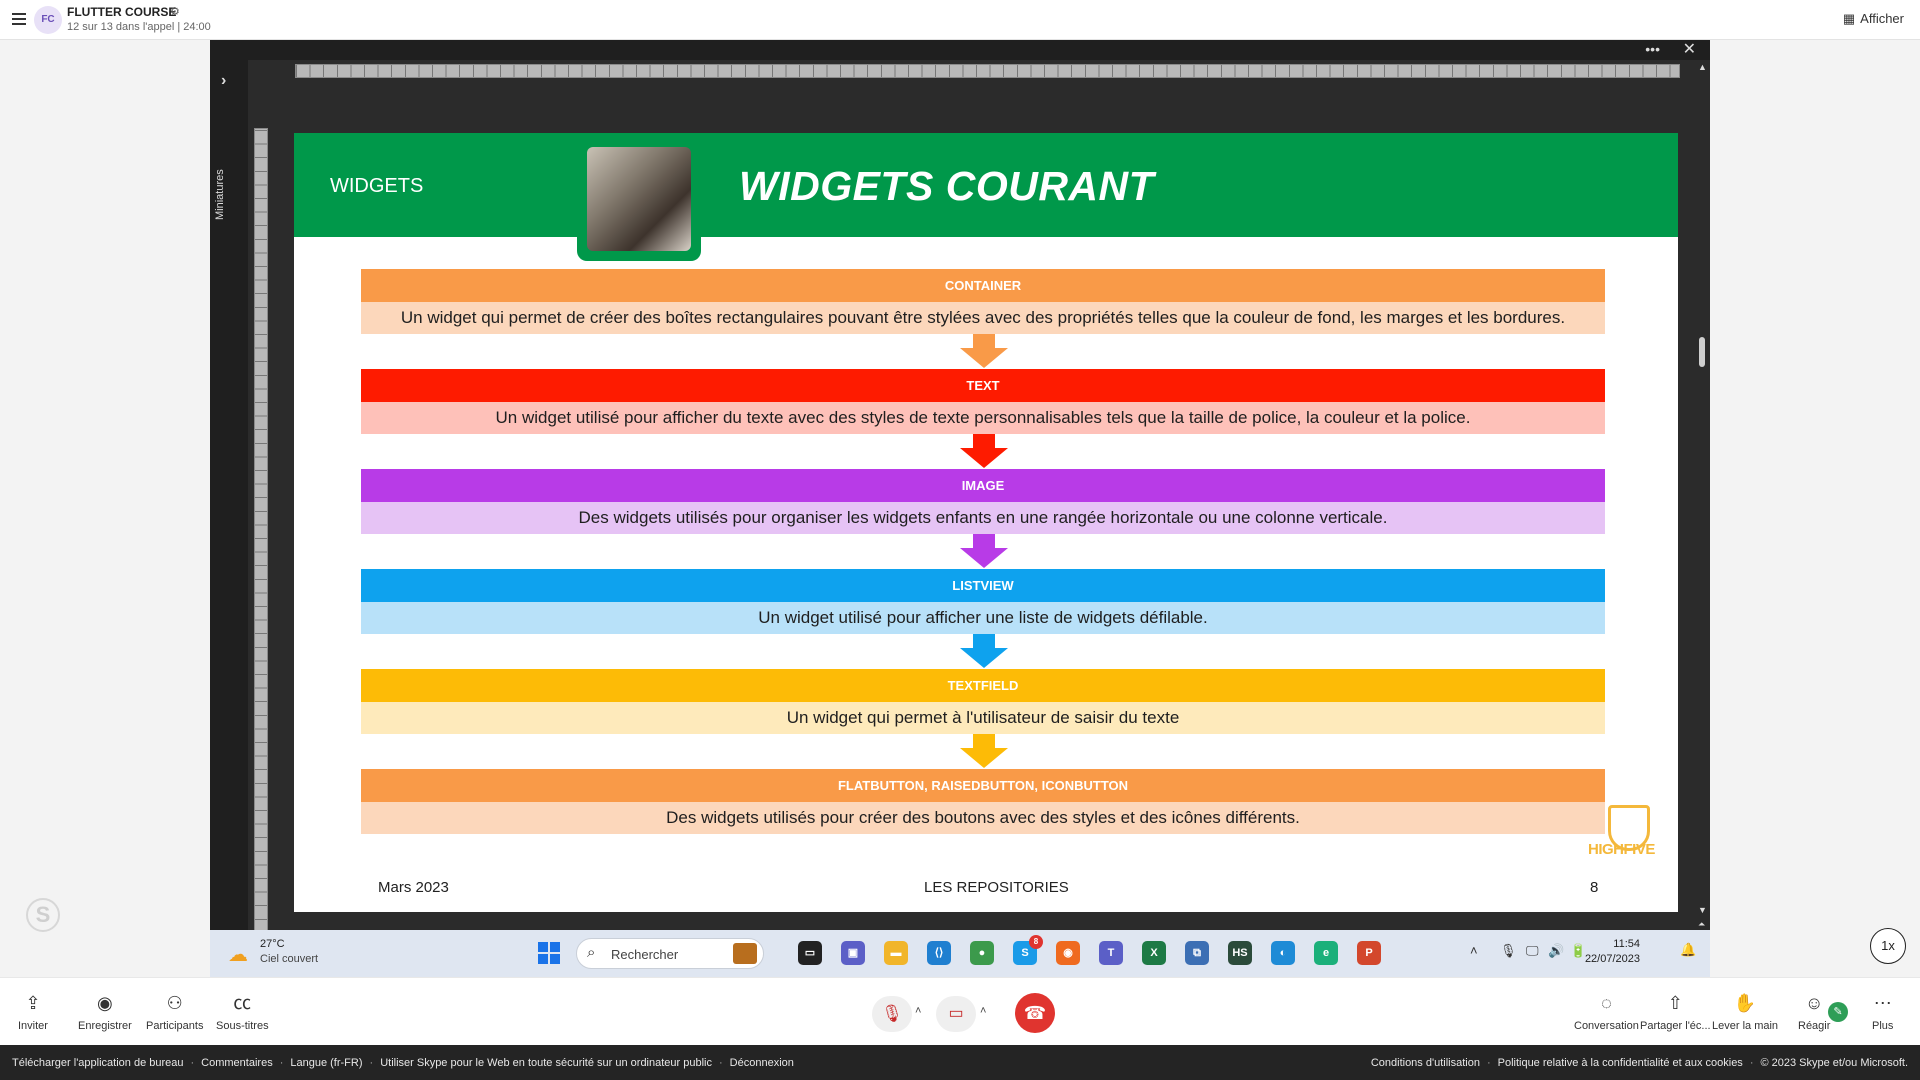 The height and width of the screenshot is (1080, 1920). Describe the element at coordinates (413, 887) in the screenshot. I see `slide-date: Mars 2023` at that location.